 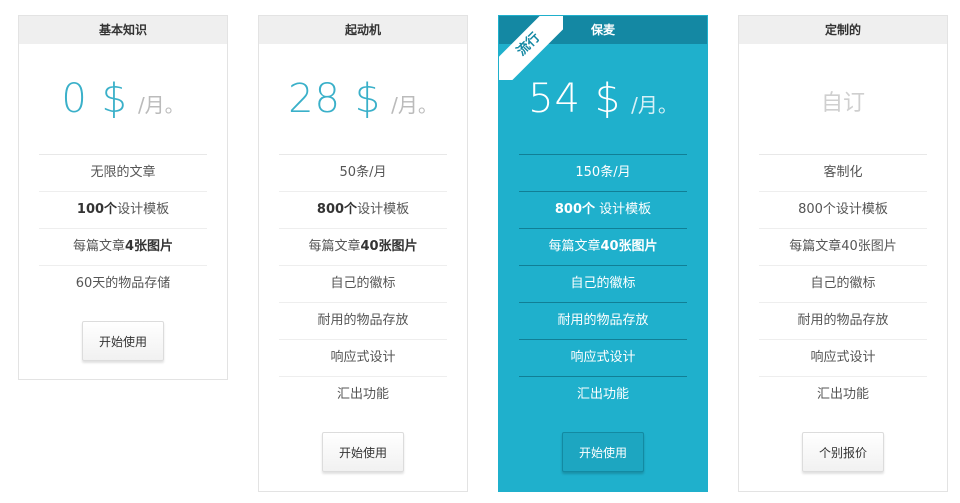 What do you see at coordinates (363, 30) in the screenshot?
I see `plan-name: 起动机` at bounding box center [363, 30].